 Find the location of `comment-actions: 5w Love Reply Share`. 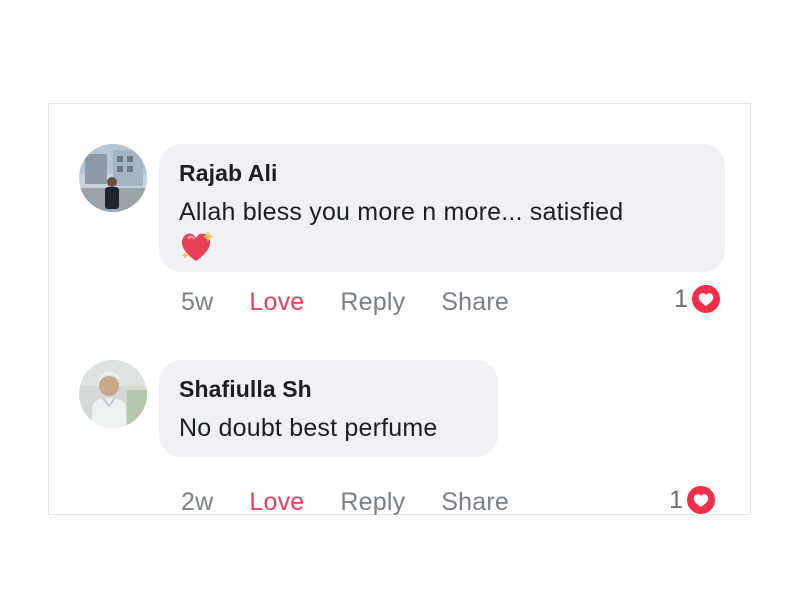

comment-actions: 5w Love Reply Share is located at coordinates (363, 302).